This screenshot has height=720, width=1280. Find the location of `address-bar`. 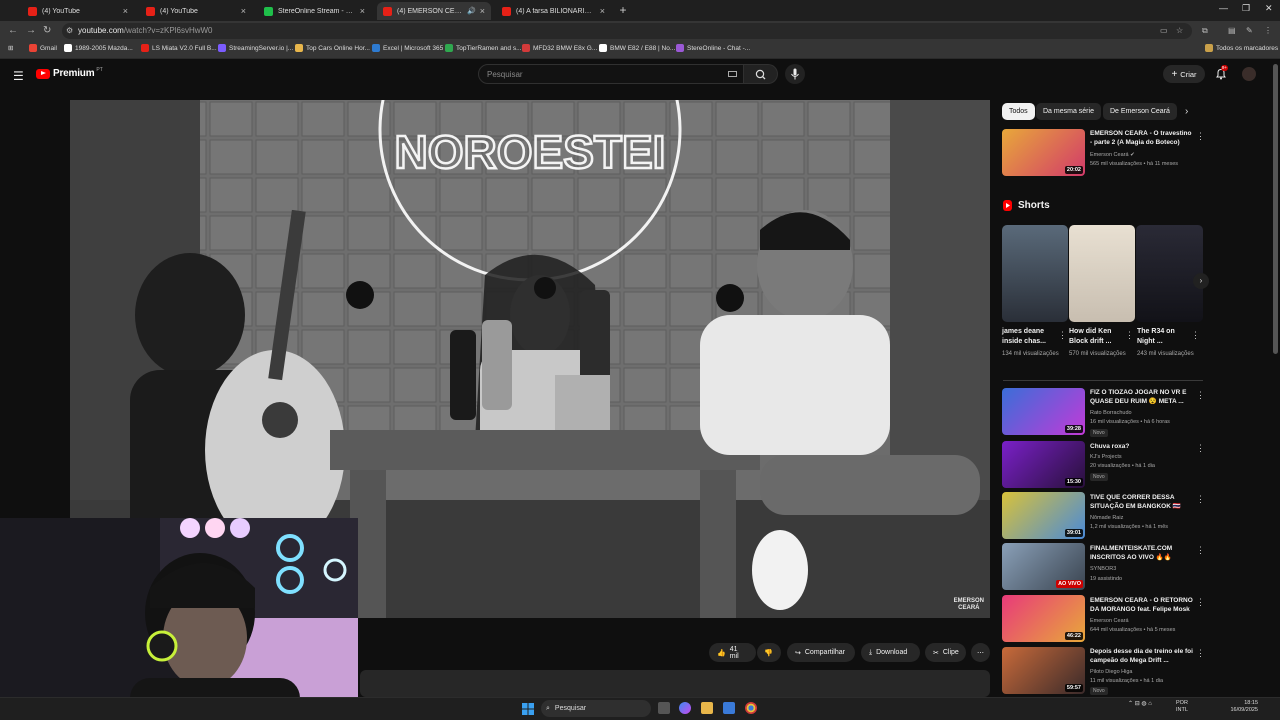

address-bar is located at coordinates (627, 31).